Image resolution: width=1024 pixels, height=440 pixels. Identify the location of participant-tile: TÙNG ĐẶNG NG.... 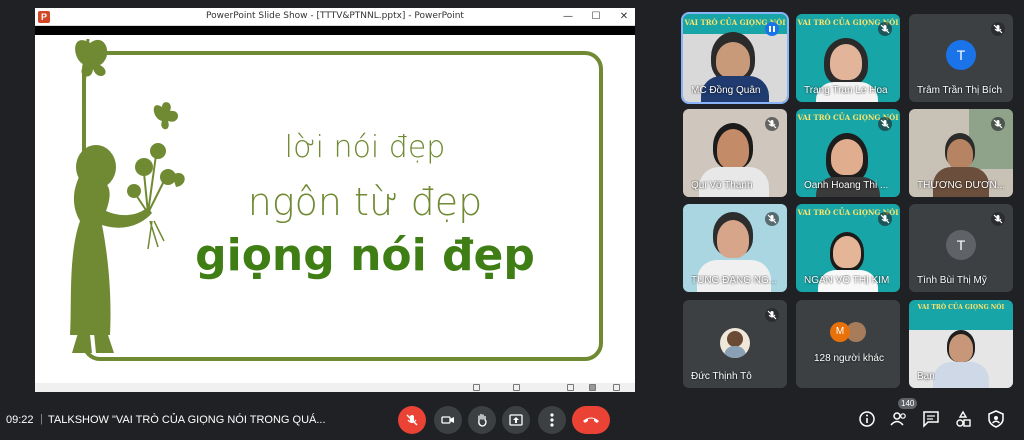
(735, 248).